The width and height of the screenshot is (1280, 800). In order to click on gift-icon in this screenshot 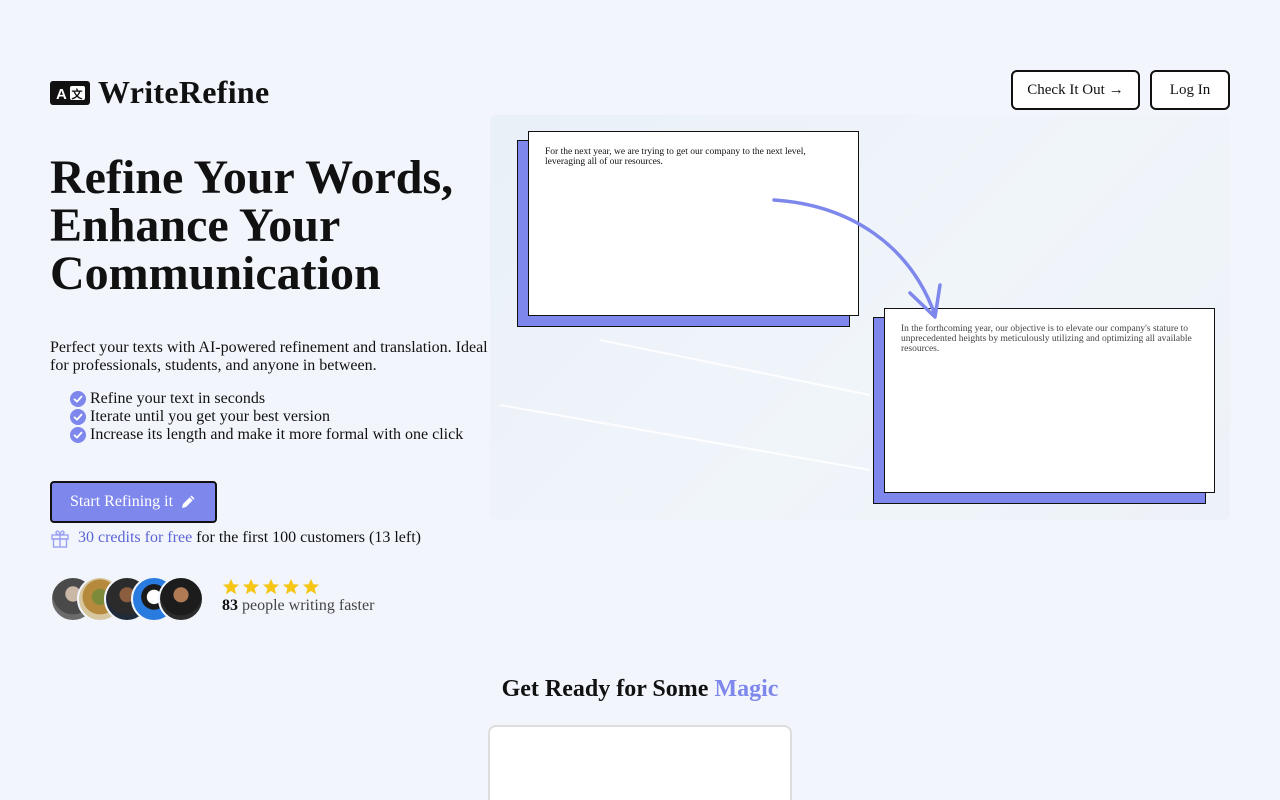, I will do `click(60, 539)`.